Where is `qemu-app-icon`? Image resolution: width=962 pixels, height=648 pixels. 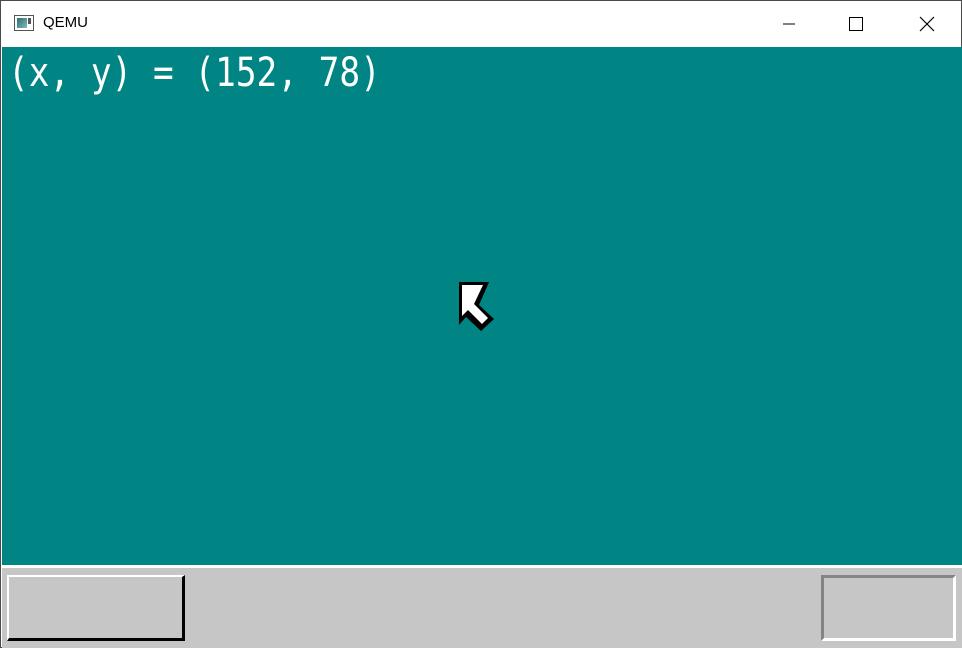 qemu-app-icon is located at coordinates (24, 23).